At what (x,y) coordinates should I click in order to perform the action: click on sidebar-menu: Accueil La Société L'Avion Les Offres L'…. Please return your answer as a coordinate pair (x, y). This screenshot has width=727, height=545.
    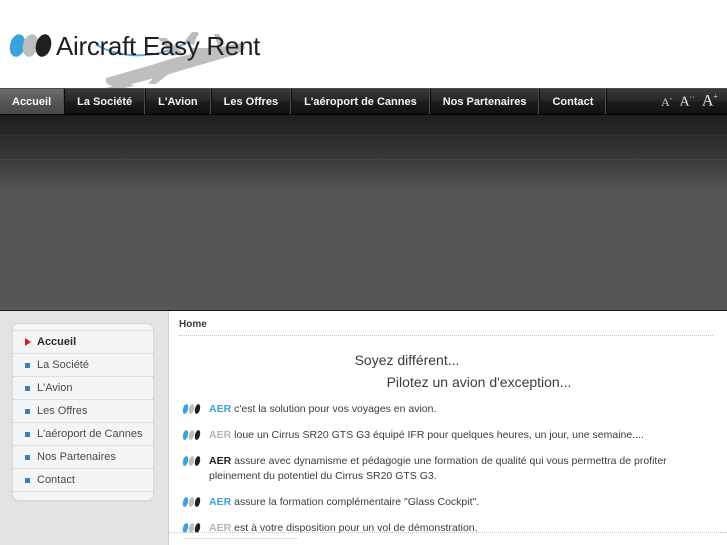
    Looking at the image, I should click on (83, 412).